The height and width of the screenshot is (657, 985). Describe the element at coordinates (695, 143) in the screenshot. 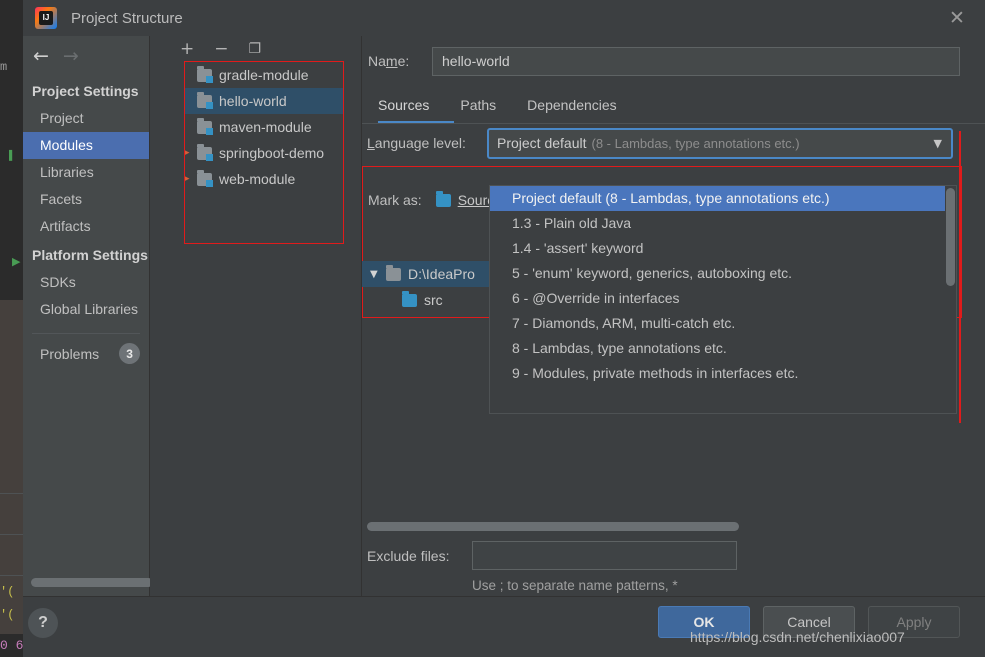

I see `language-level-value-hint: (8 - Lambdas, type annotations etc.)` at that location.